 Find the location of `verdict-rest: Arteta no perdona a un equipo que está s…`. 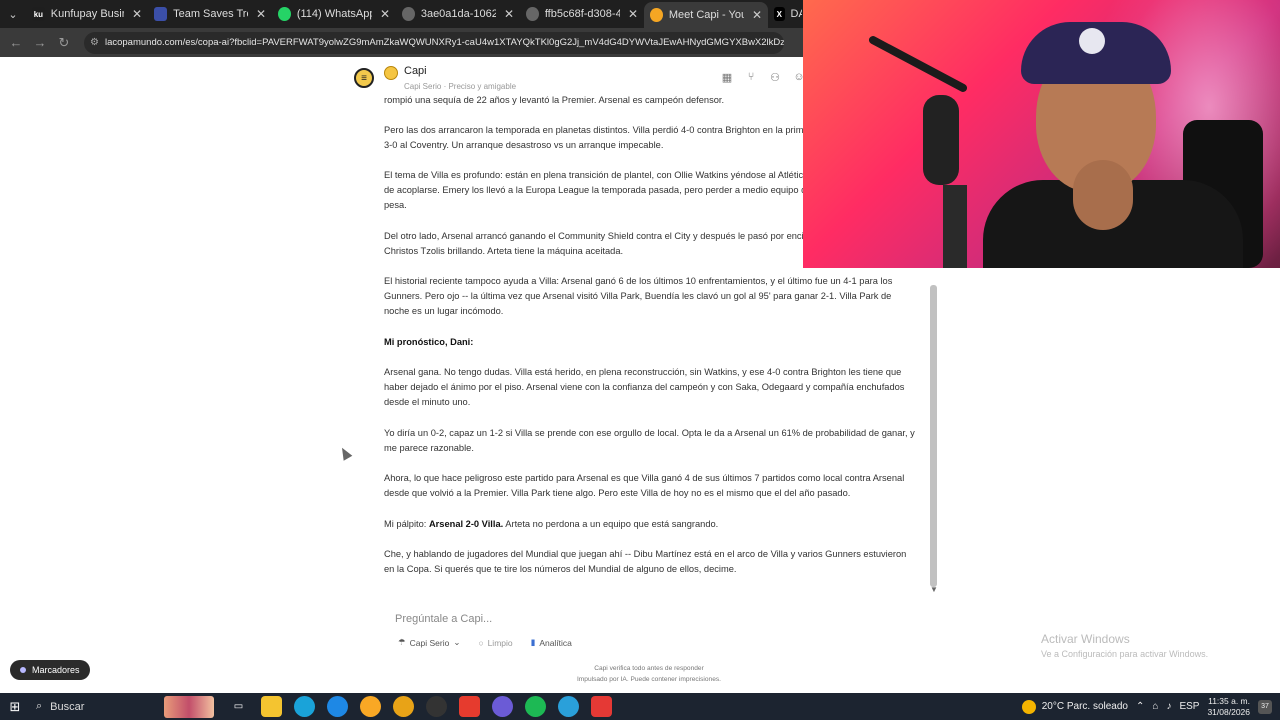

verdict-rest: Arteta no perdona a un equipo que está s… is located at coordinates (611, 524).